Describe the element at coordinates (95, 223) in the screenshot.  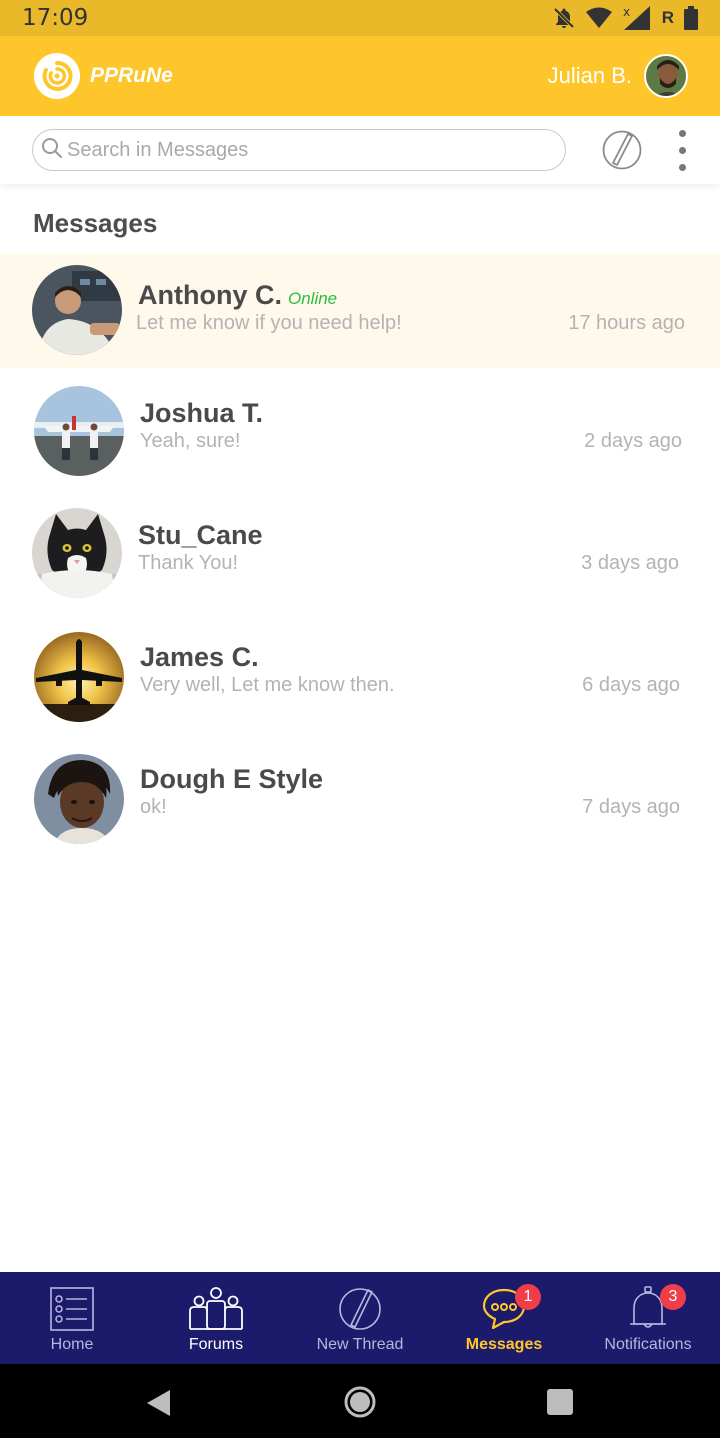
I see `page-title: Messages` at that location.